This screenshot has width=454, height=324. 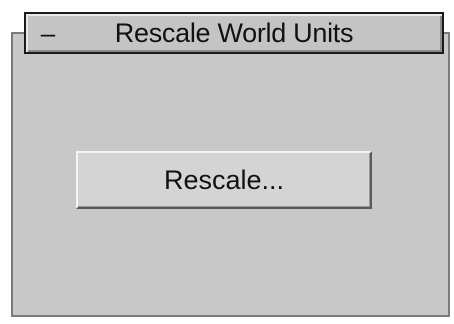 What do you see at coordinates (18, 33) in the screenshot?
I see `frame-top-left-edge` at bounding box center [18, 33].